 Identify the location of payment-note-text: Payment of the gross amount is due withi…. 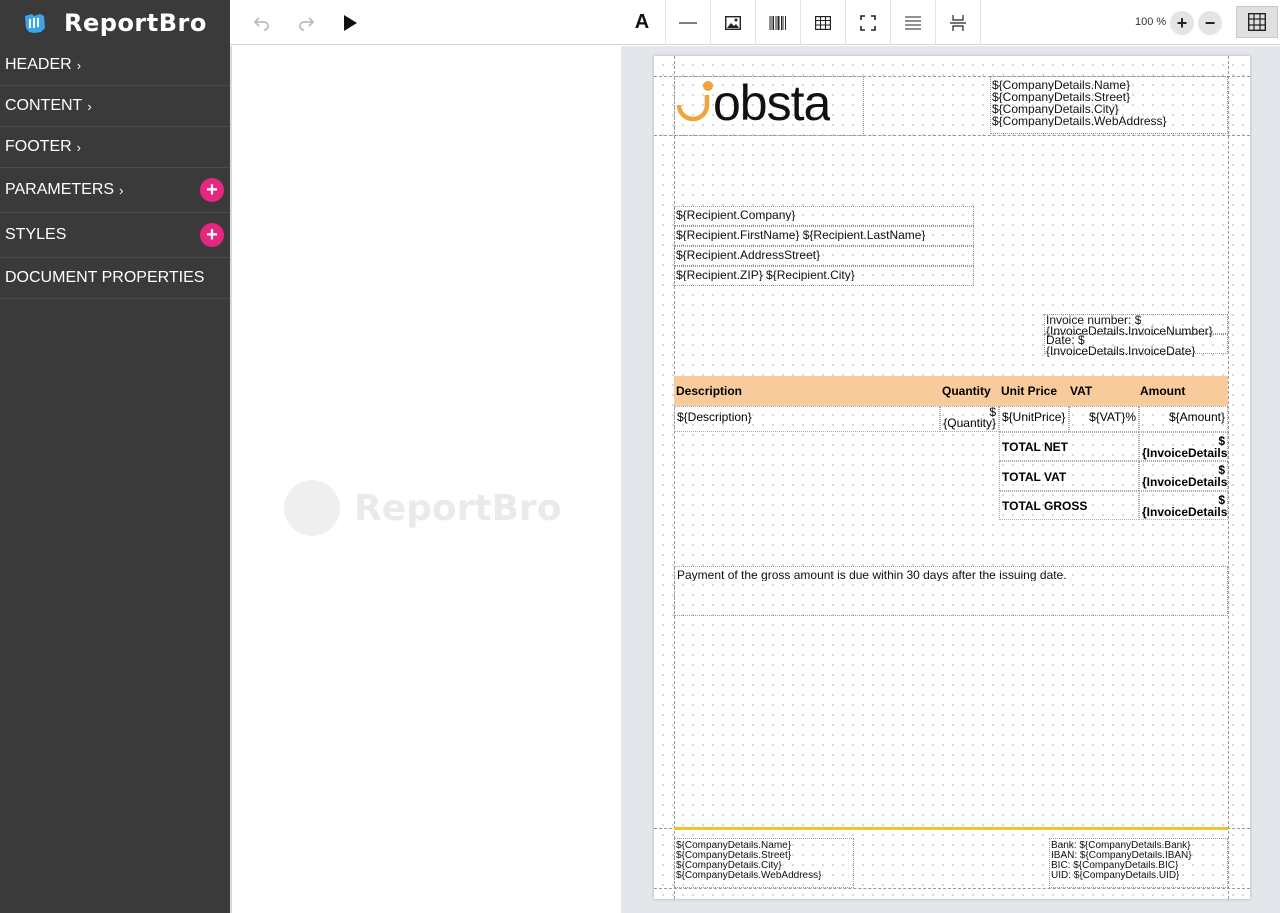
(872, 575).